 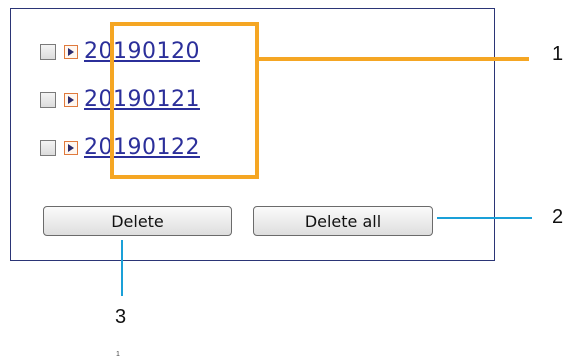 I want to click on callout-number-1: 1, so click(x=558, y=54).